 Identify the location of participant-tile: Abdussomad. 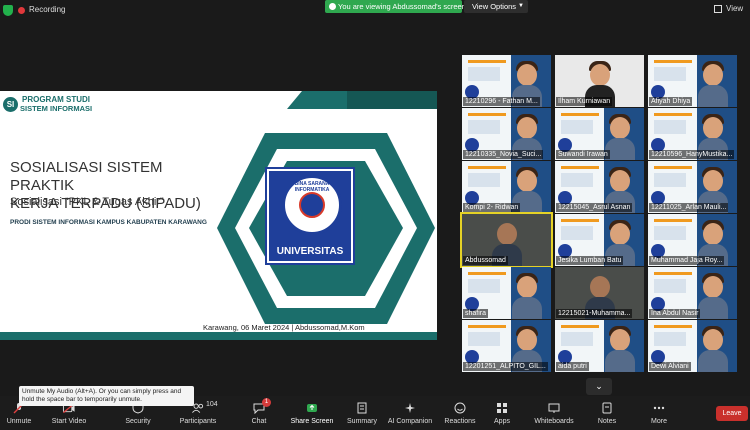
(506, 240).